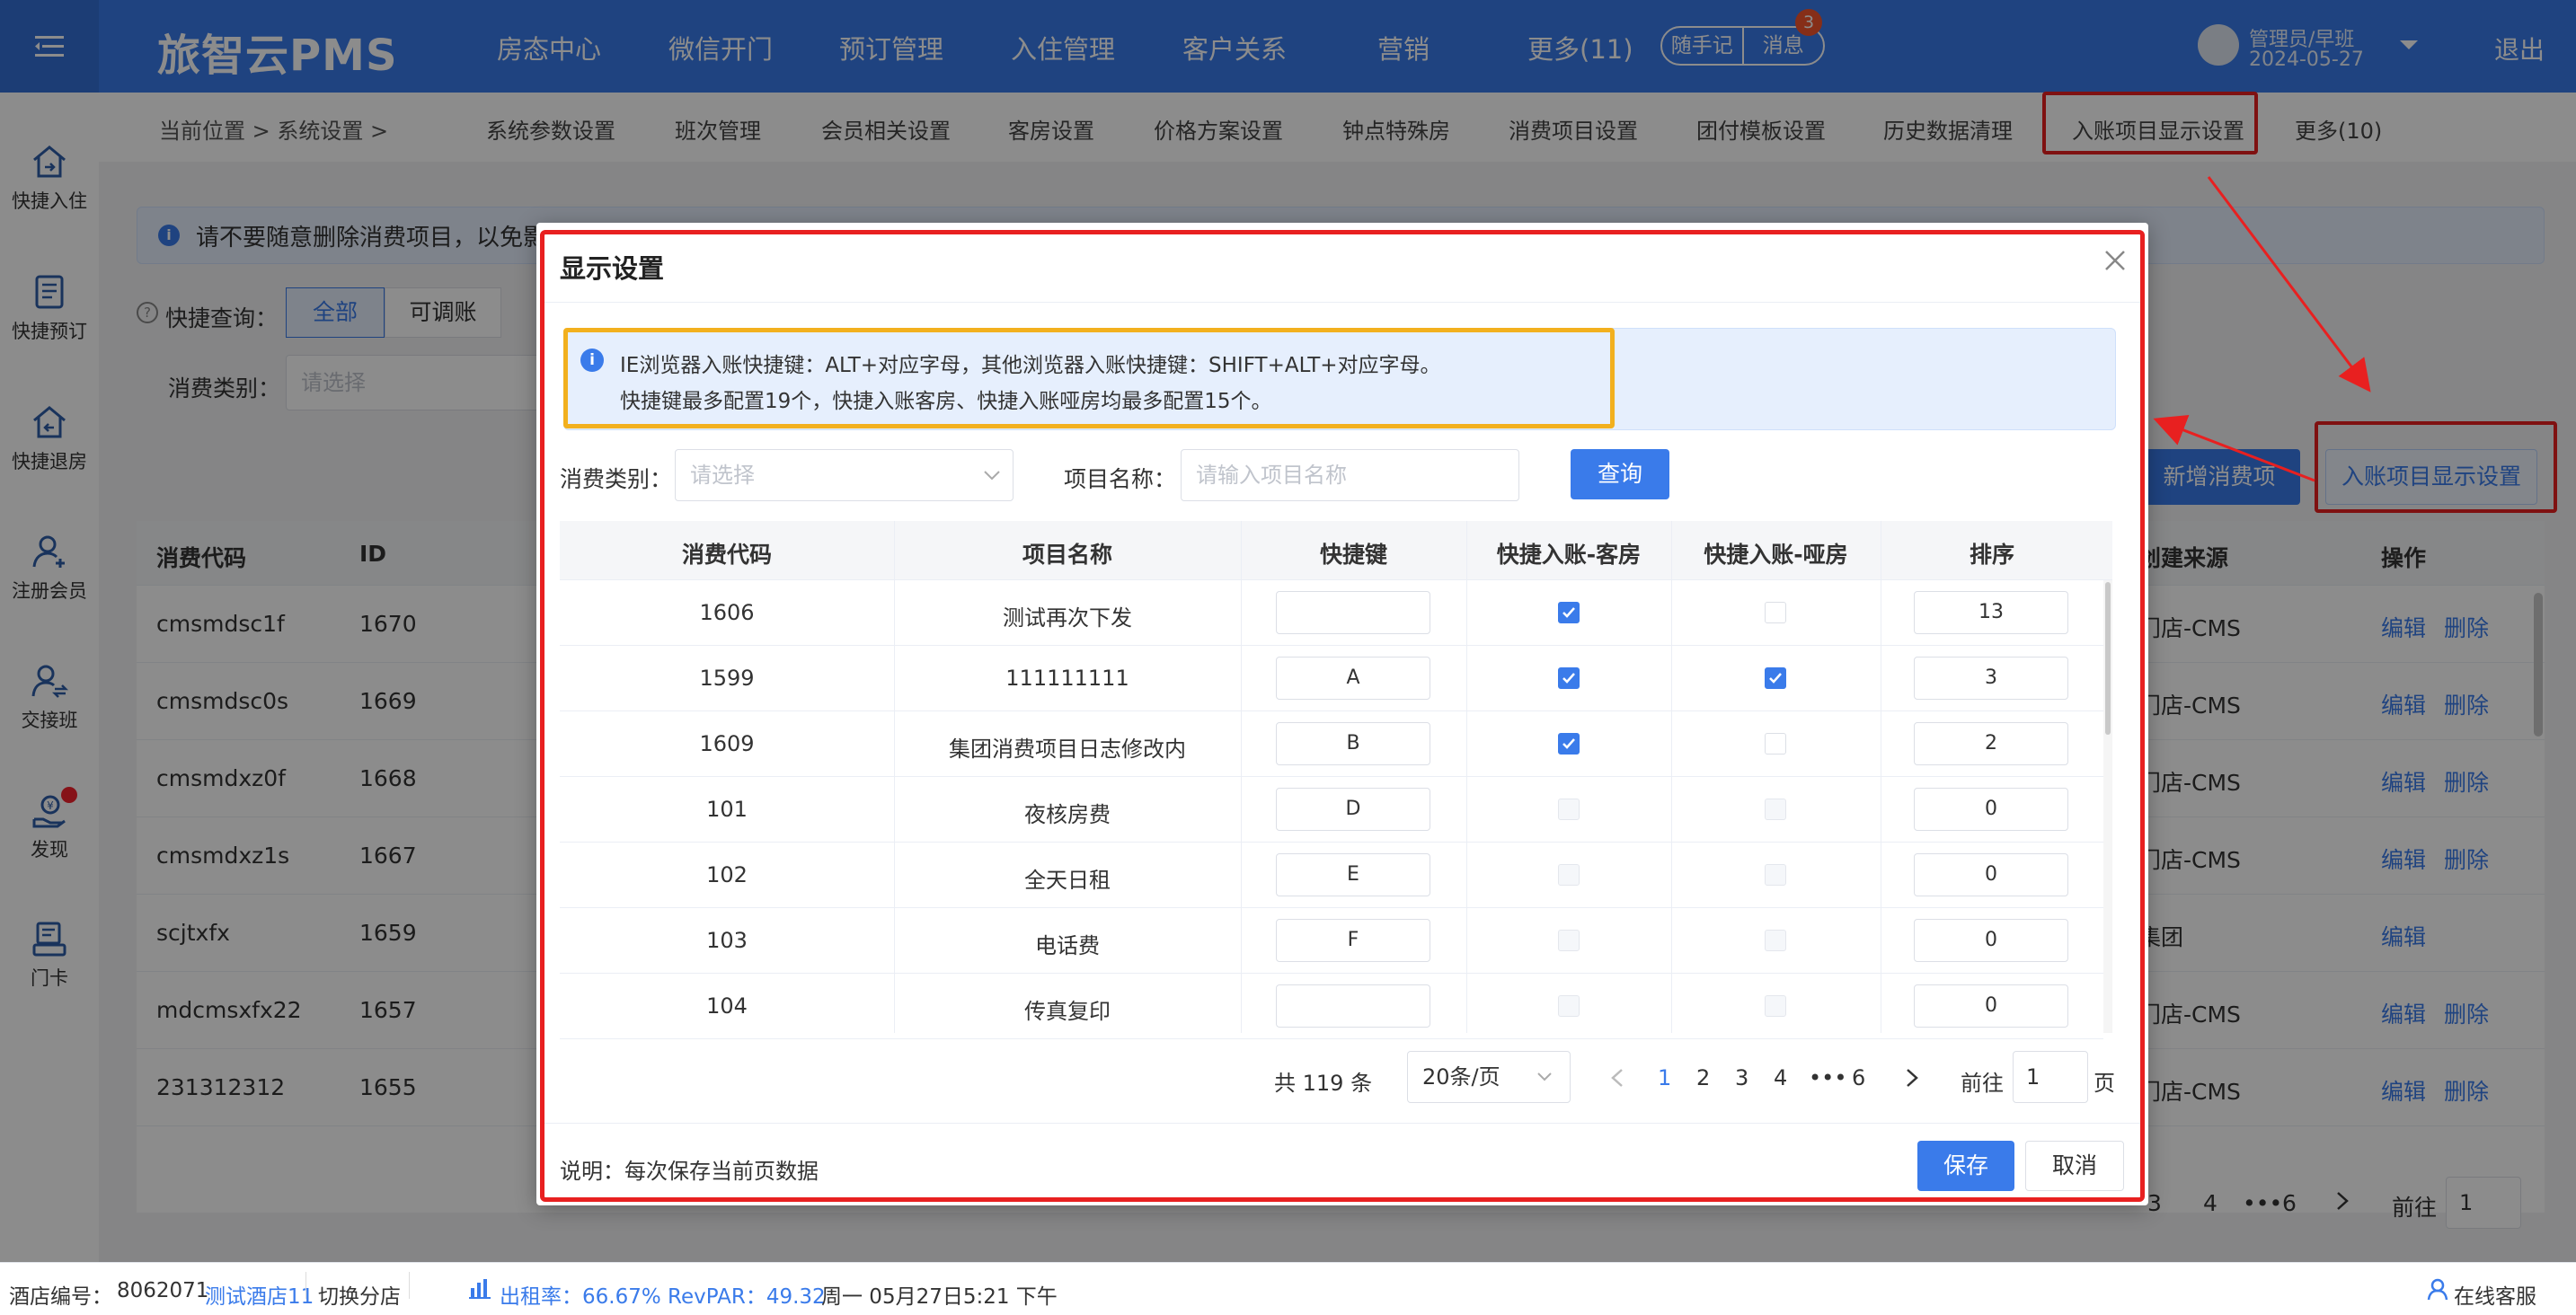 This screenshot has width=2576, height=1315. Describe the element at coordinates (663, 1297) in the screenshot. I see `occupancy-revpar: 出租率：66.67% RevPAR：49.32` at that location.